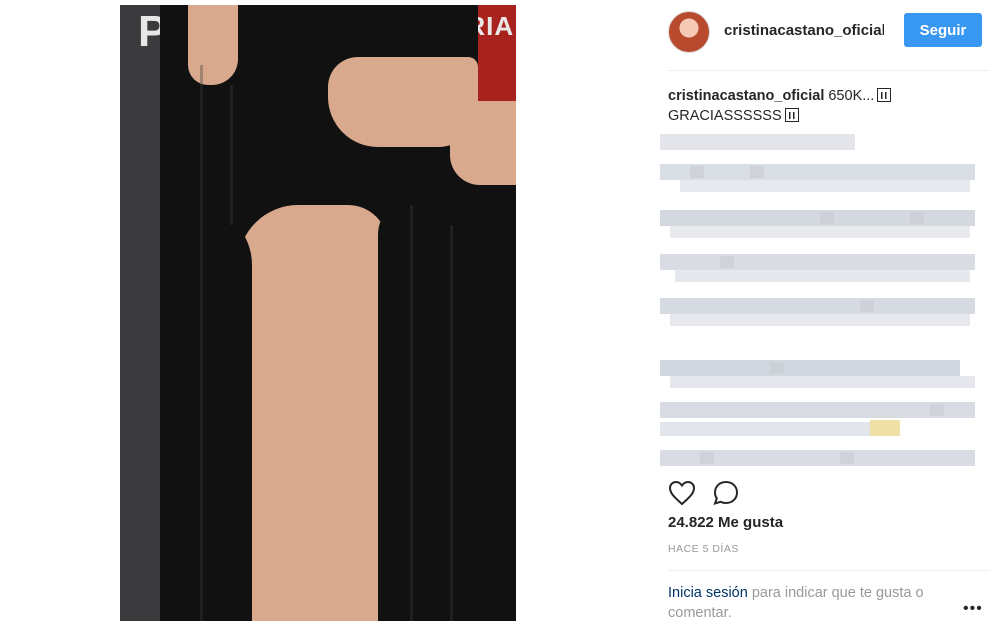  Describe the element at coordinates (829, 70) in the screenshot. I see `header-divider` at that location.